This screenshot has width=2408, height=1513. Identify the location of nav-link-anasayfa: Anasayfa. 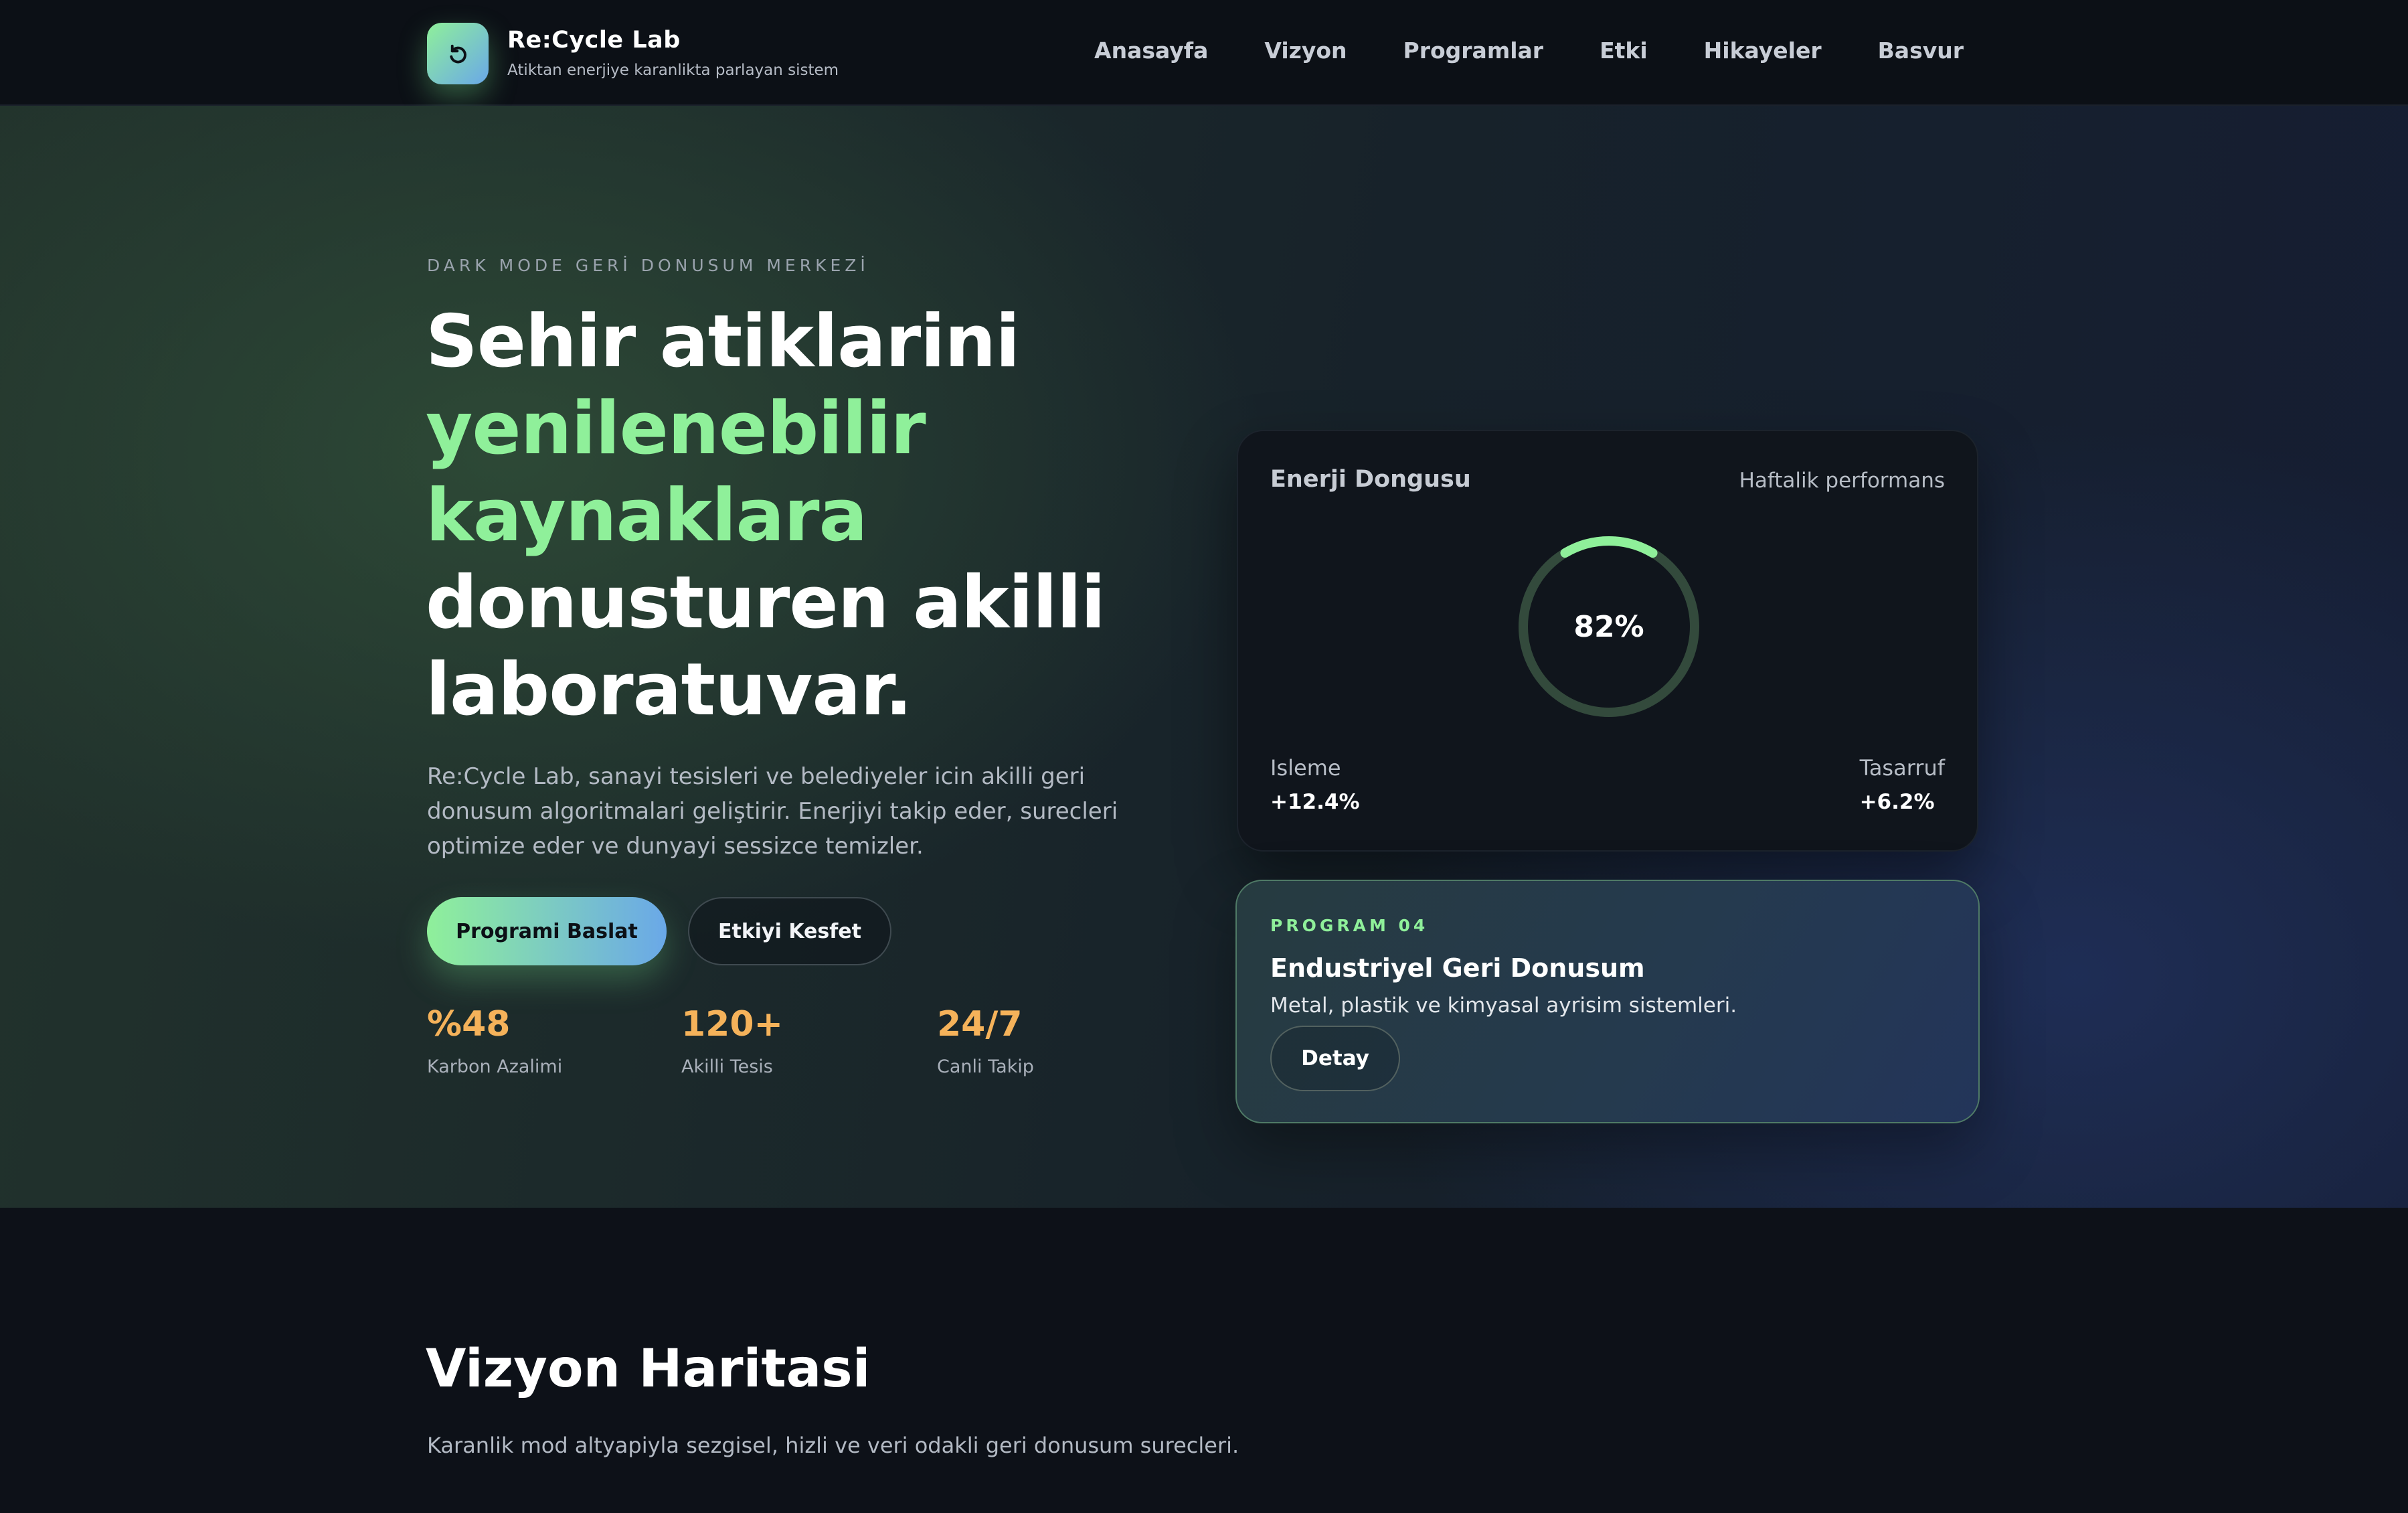
(1151, 51).